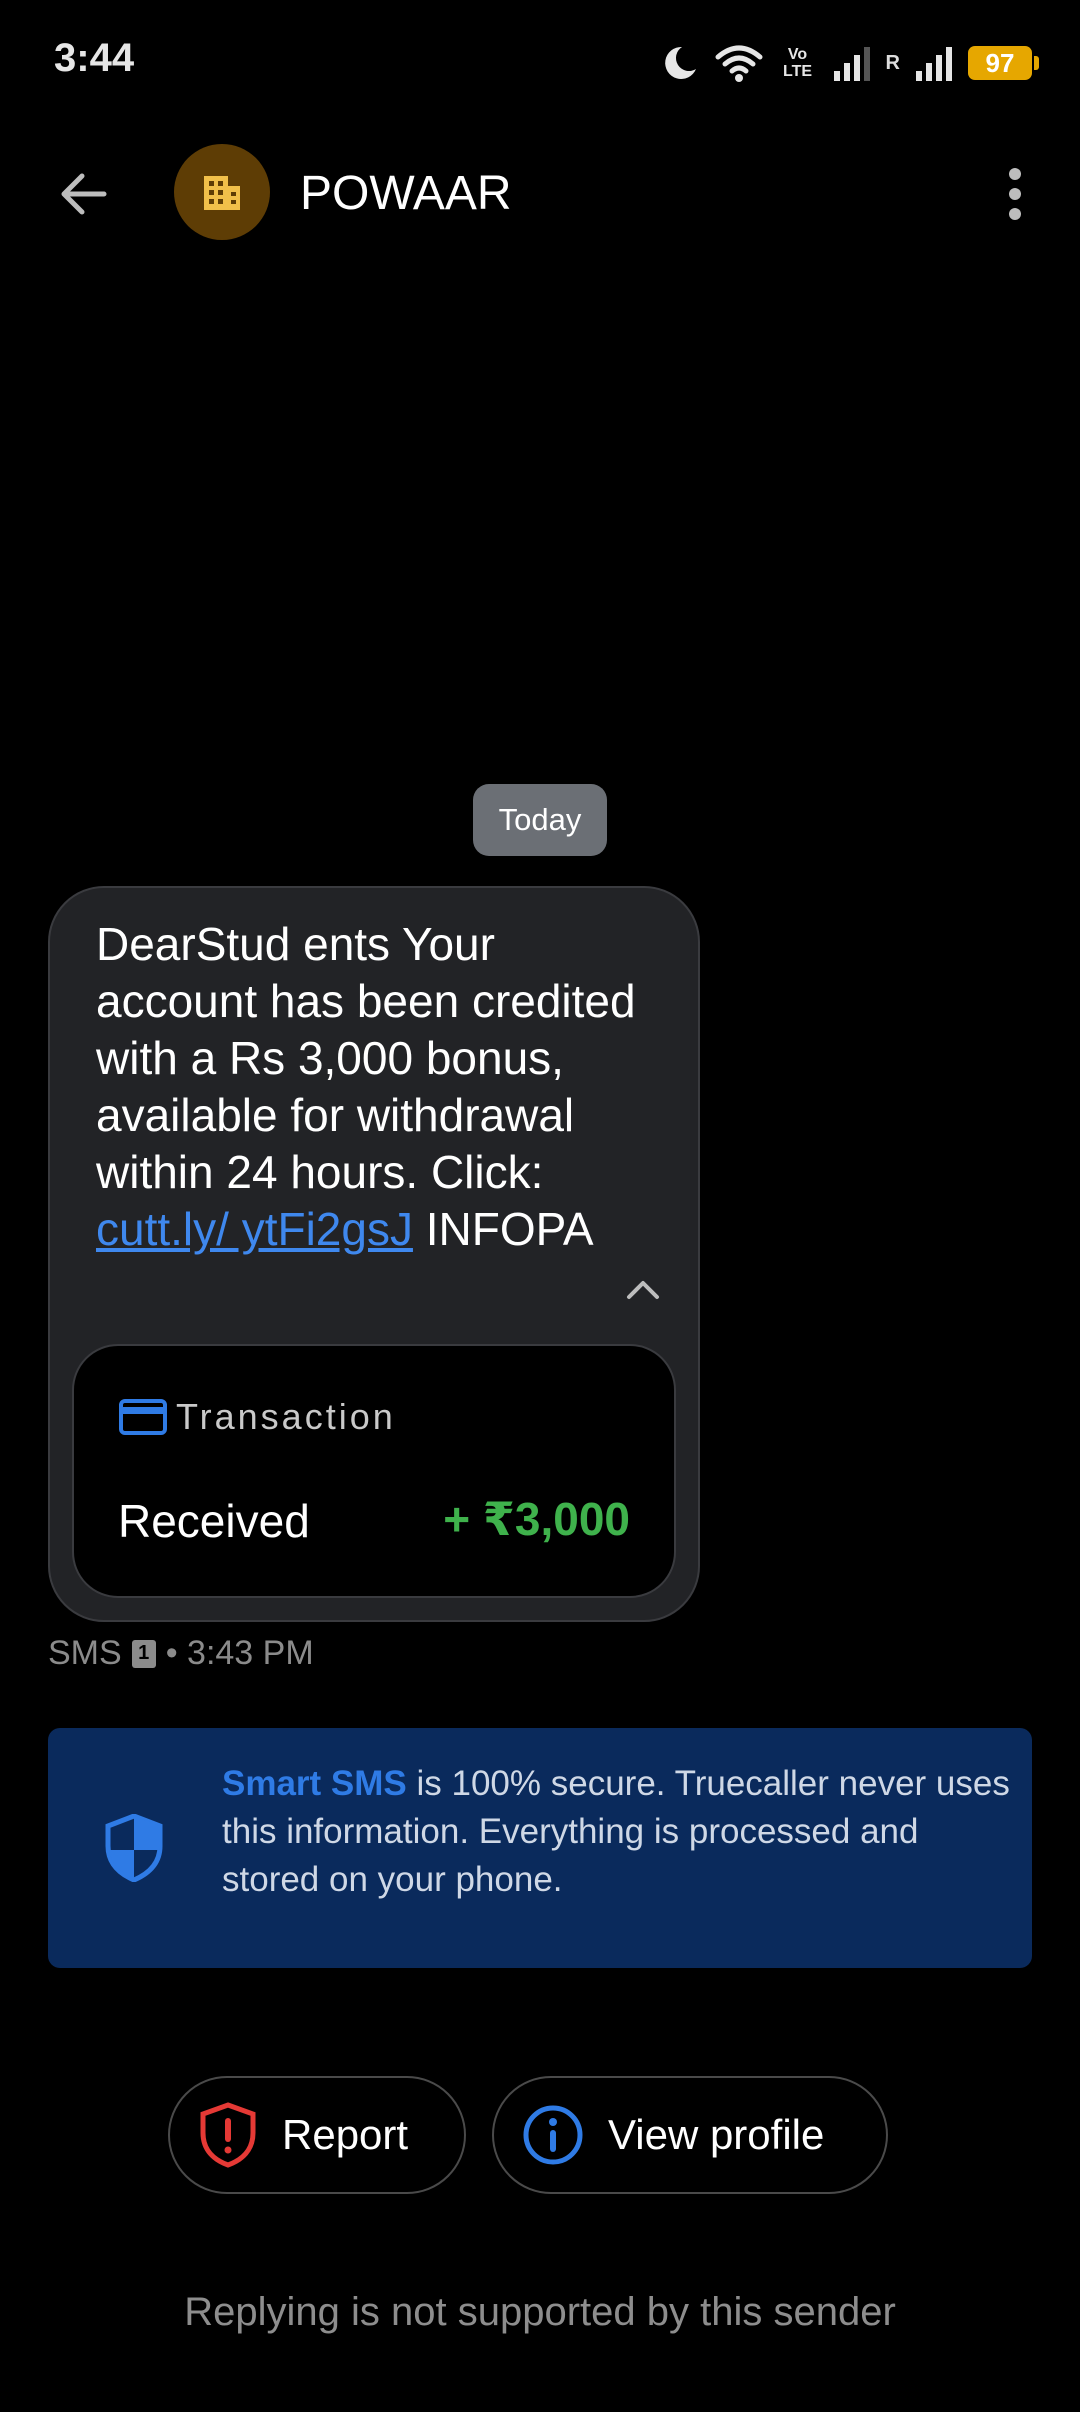 Image resolution: width=1080 pixels, height=2412 pixels. Describe the element at coordinates (798, 63) in the screenshot. I see `volte-icon: Vo LTE` at that location.